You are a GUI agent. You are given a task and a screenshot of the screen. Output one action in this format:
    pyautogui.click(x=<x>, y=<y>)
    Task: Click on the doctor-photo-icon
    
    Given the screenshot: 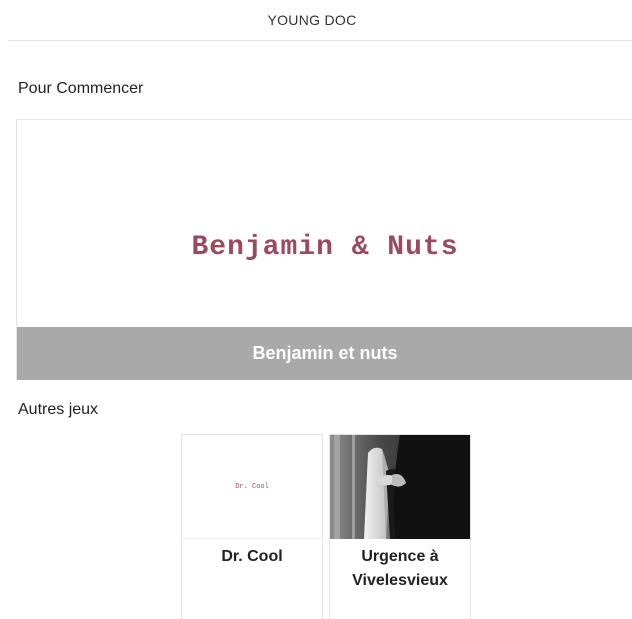 What is the action you would take?
    pyautogui.click(x=400, y=487)
    